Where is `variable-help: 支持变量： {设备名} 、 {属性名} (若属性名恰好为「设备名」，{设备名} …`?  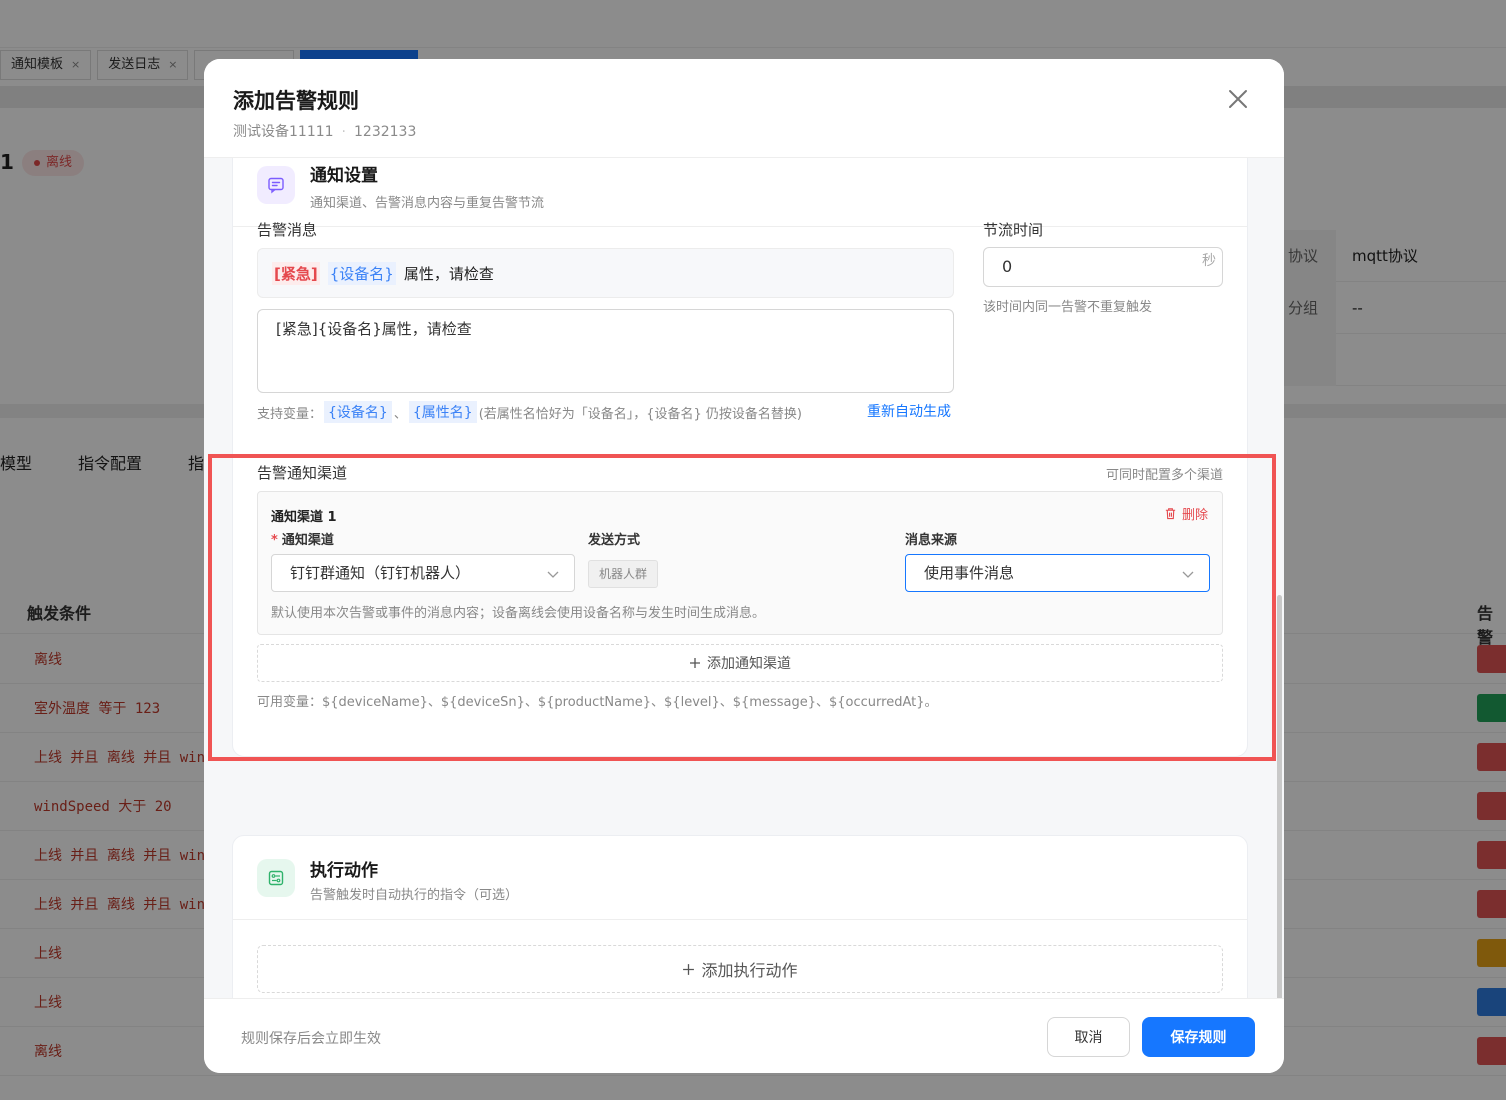
variable-help: 支持变量： {设备名} 、 {属性名} (若属性名恰好为「设备名」，{设备名} … is located at coordinates (529, 412).